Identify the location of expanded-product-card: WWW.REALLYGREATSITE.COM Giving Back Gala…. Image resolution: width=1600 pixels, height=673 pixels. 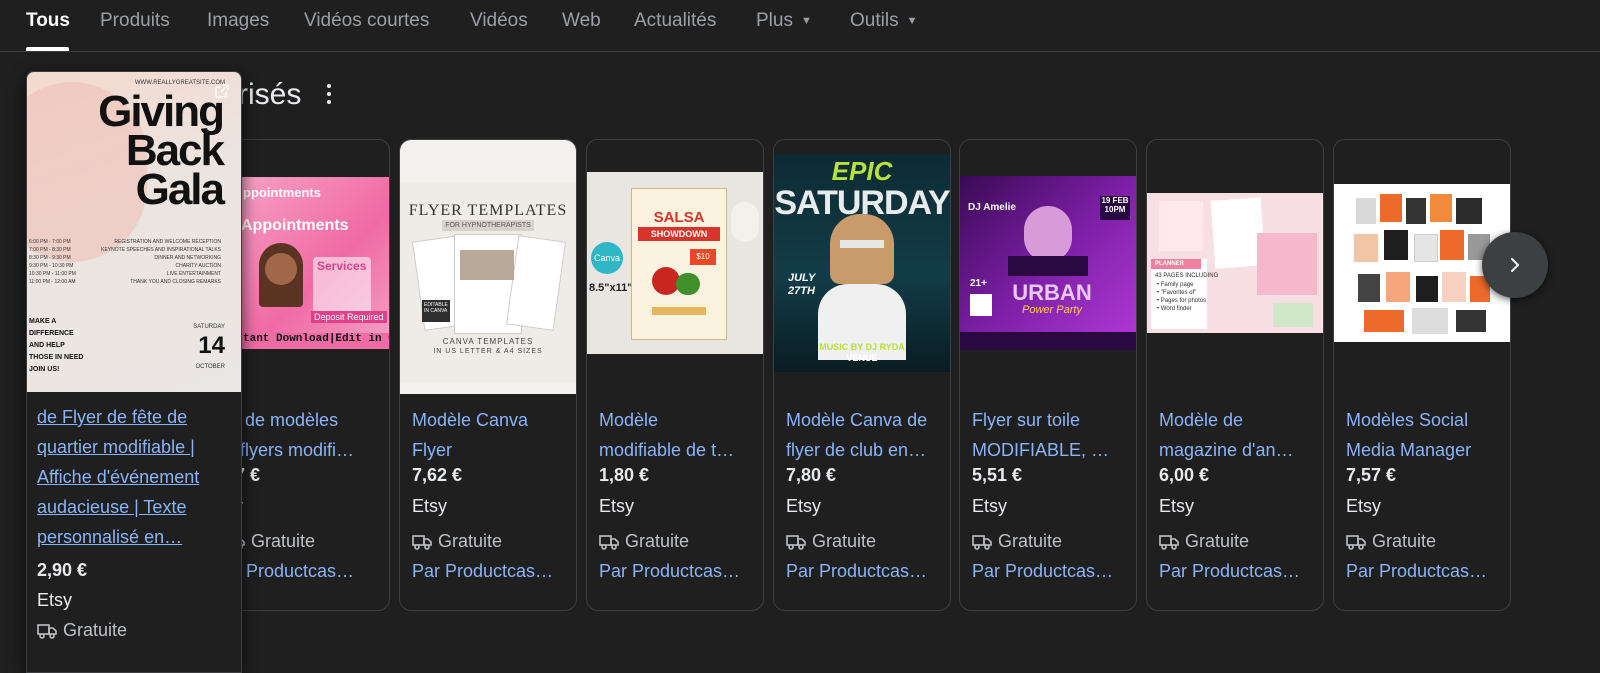
(134, 372).